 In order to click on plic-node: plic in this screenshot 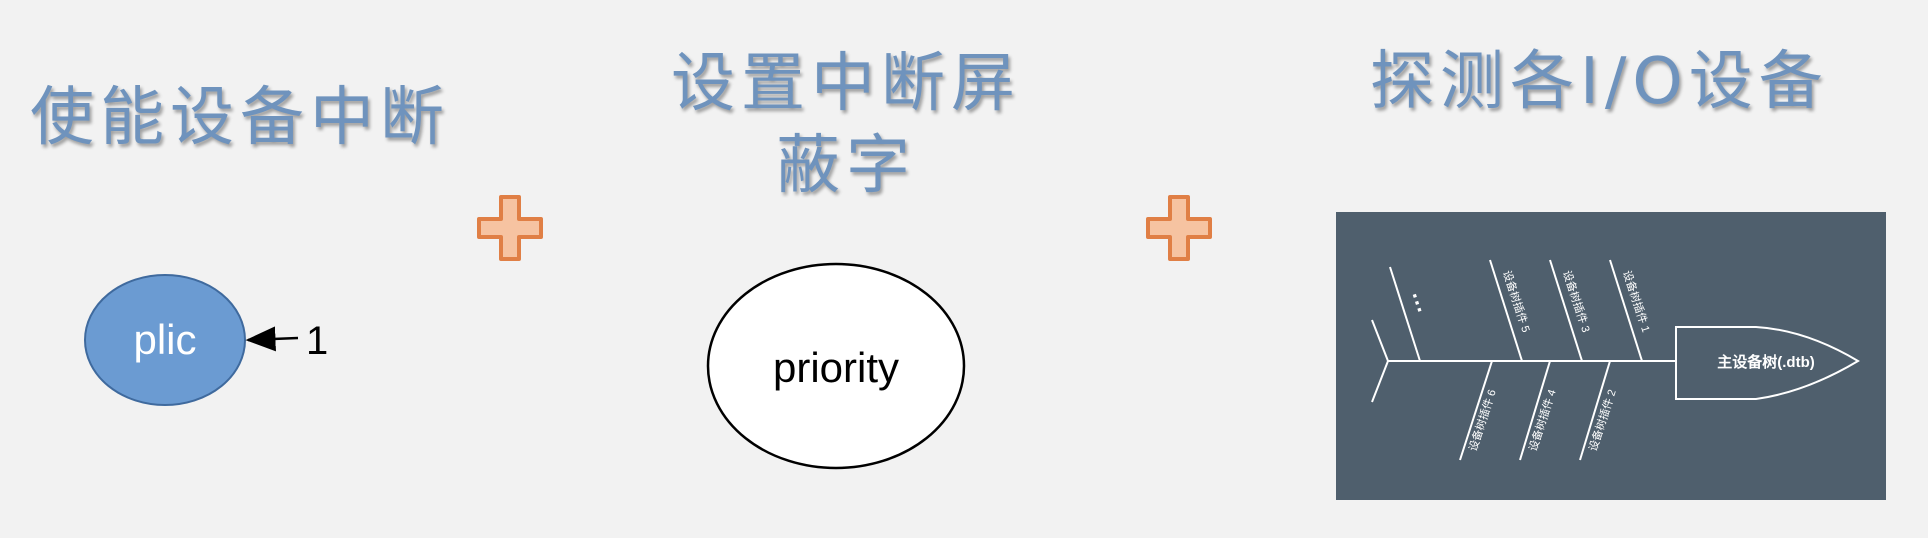, I will do `click(165, 340)`.